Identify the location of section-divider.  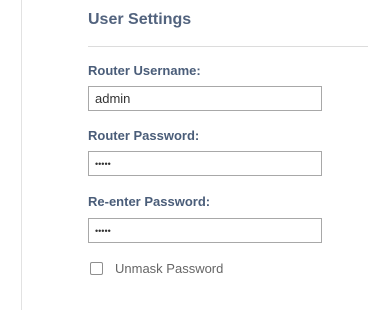
(228, 46).